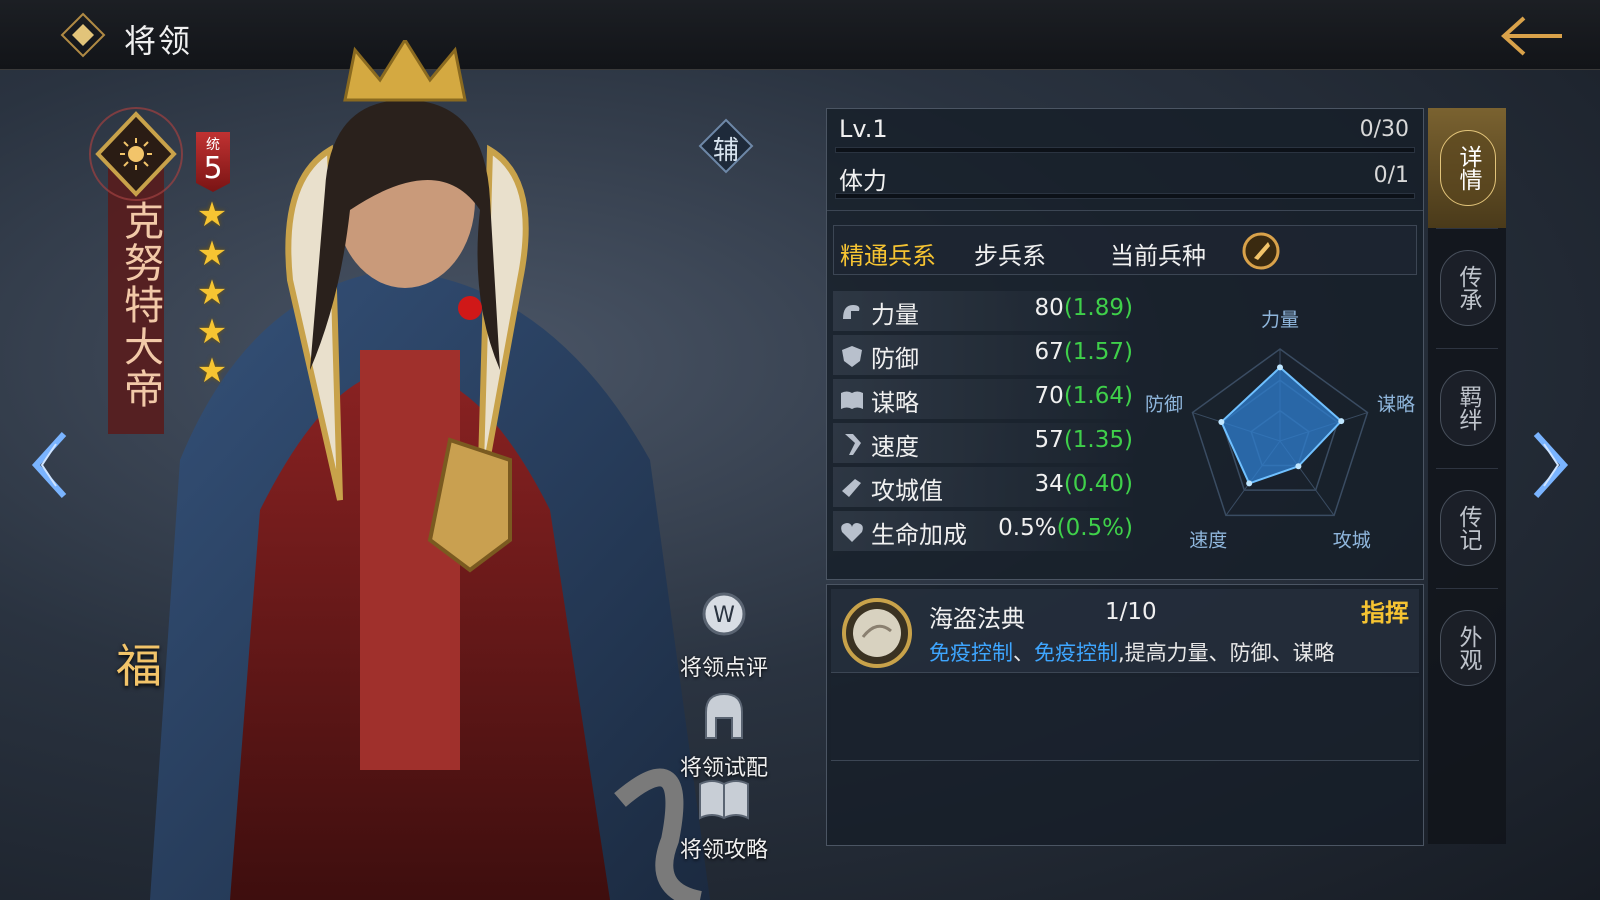 The height and width of the screenshot is (900, 1600). Describe the element at coordinates (1049, 308) in the screenshot. I see `attribute-base: 80` at that location.